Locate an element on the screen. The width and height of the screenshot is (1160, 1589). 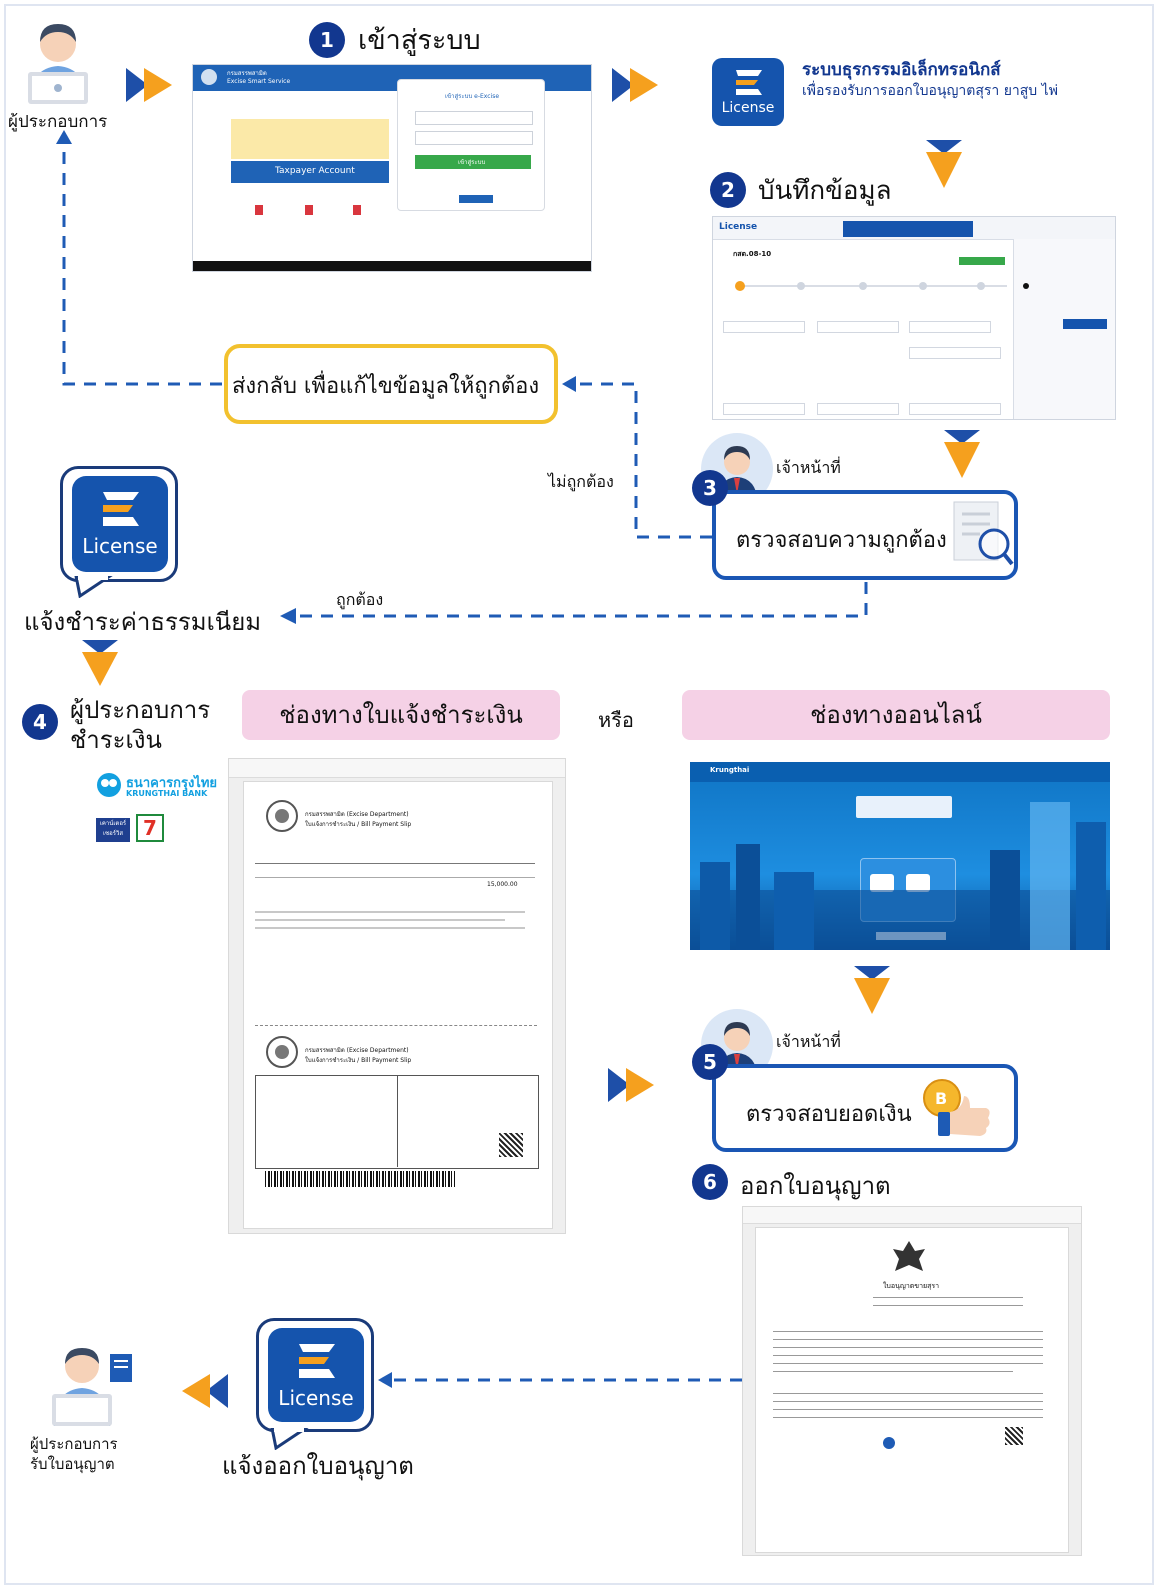
seven-eleven-logo: 7 is located at coordinates (150, 828).